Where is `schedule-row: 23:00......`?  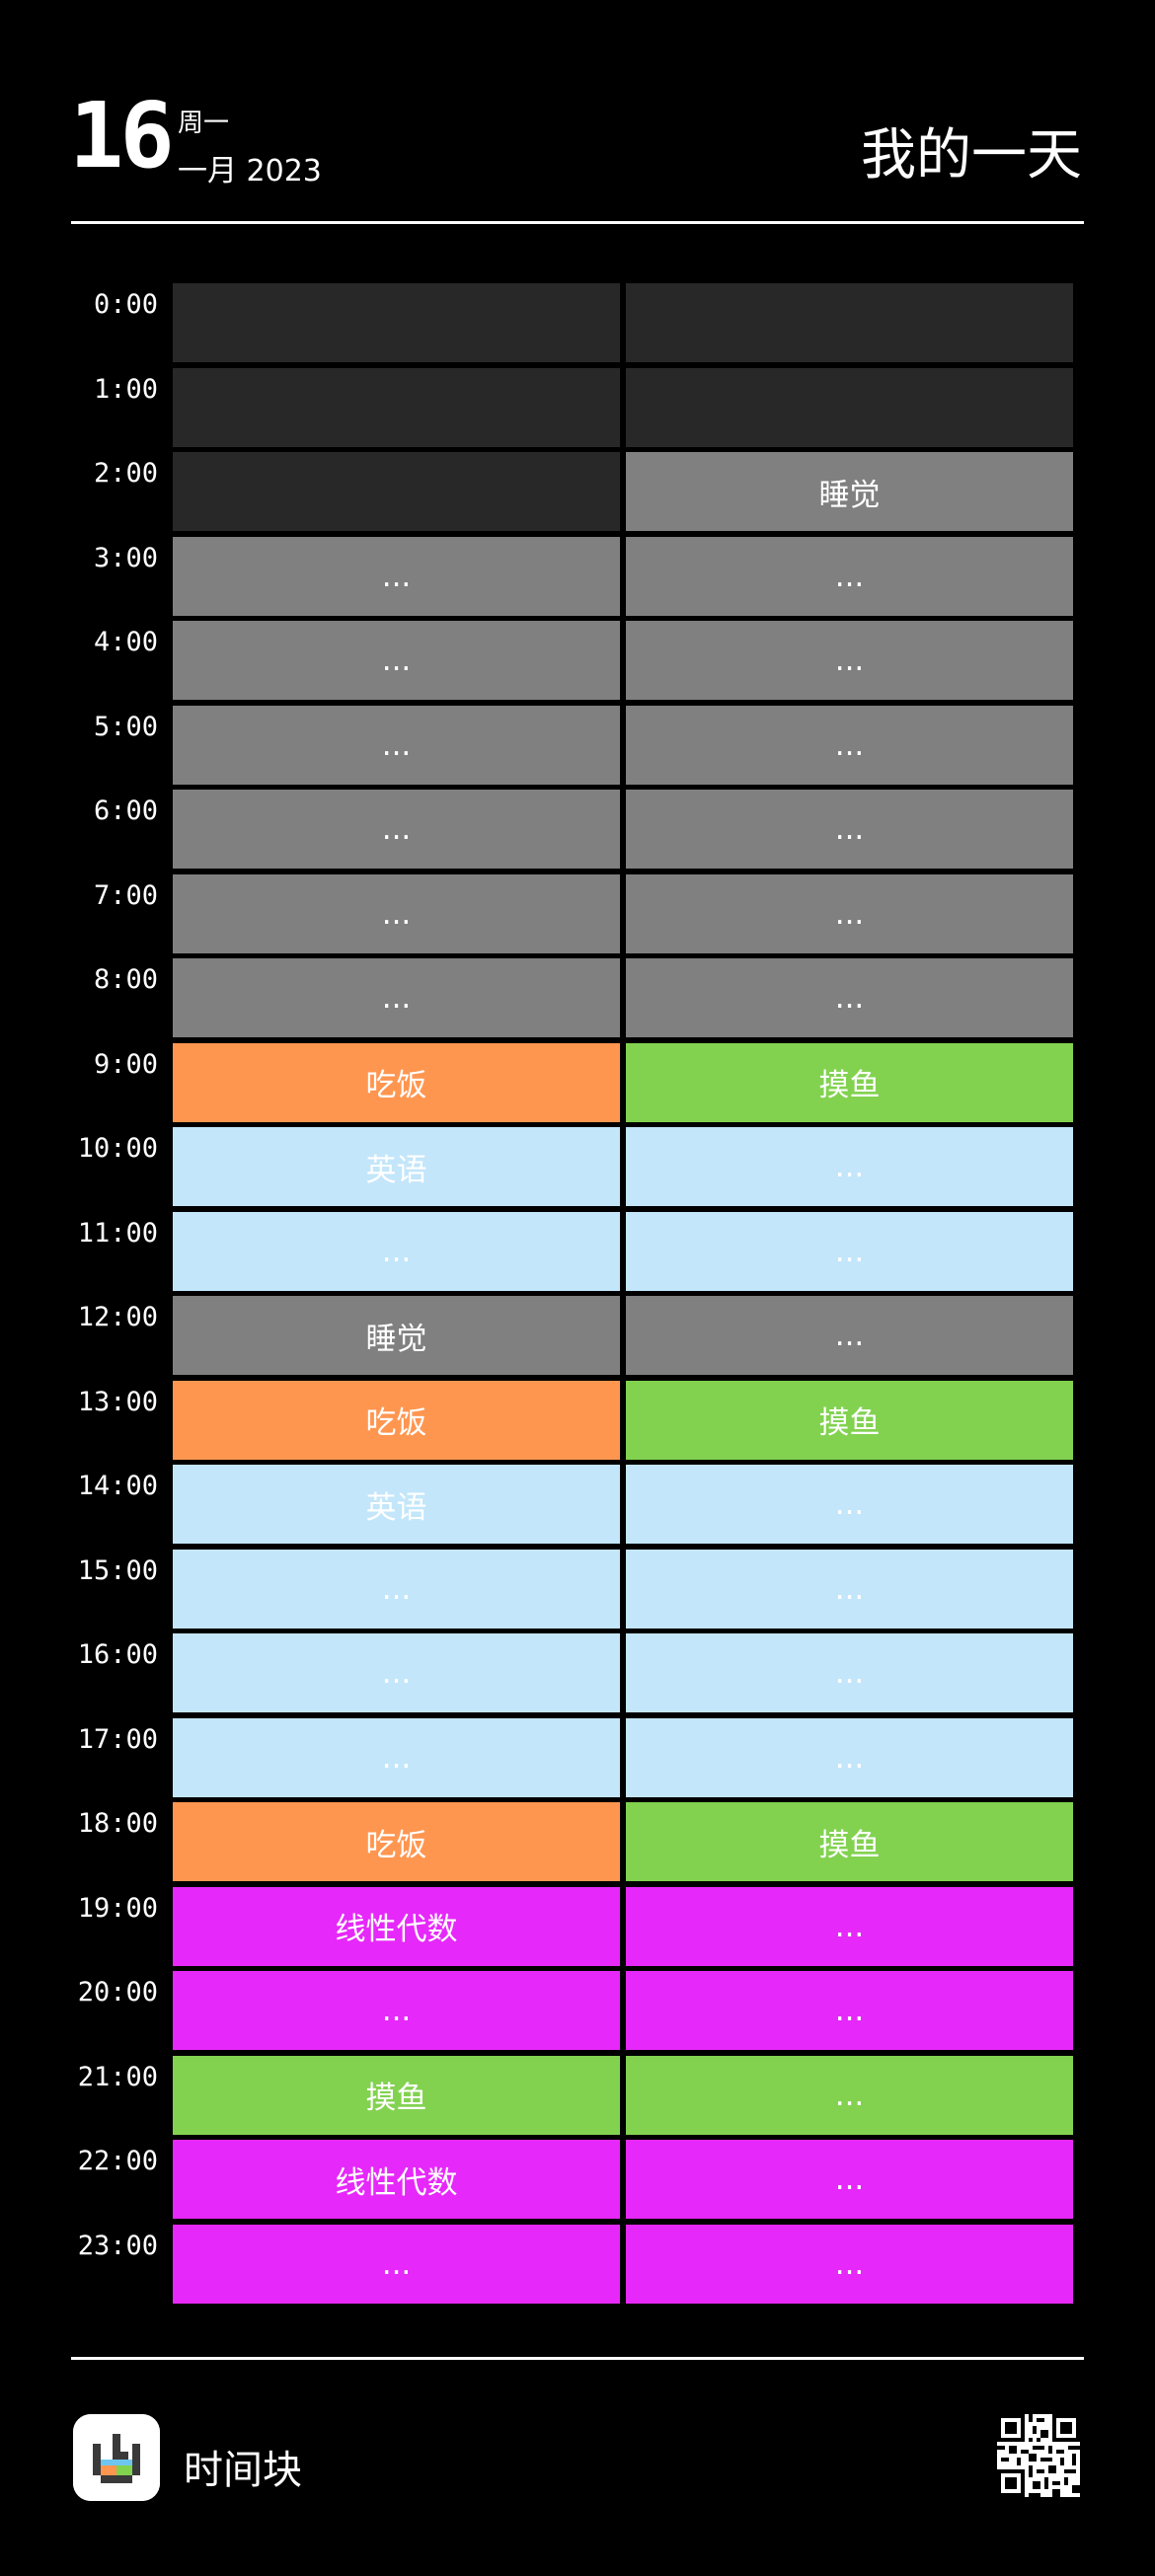 schedule-row: 23:00...... is located at coordinates (577, 2264).